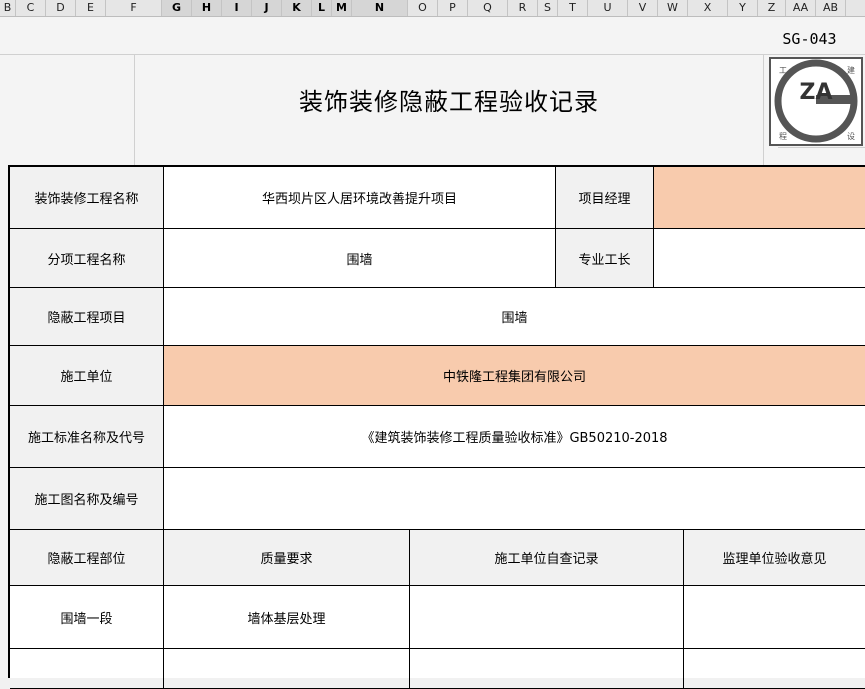  Describe the element at coordinates (488, 8) in the screenshot. I see `column-header-q: Q` at that location.